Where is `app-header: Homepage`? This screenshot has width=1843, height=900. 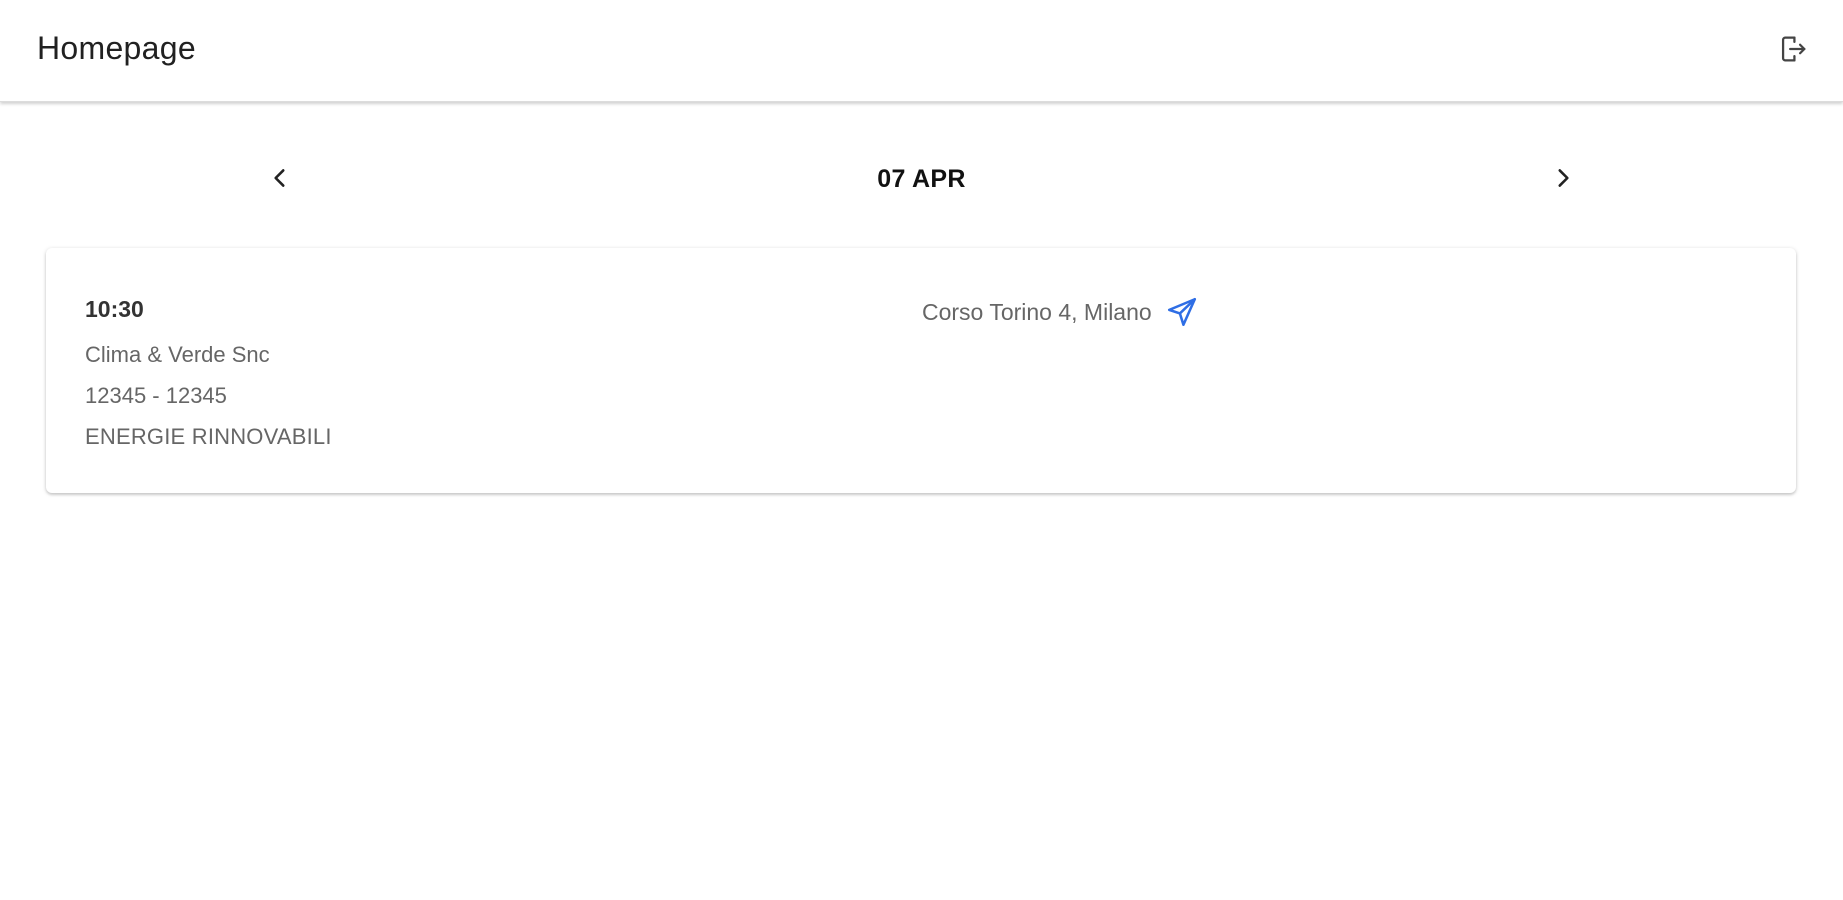 app-header: Homepage is located at coordinates (921, 51).